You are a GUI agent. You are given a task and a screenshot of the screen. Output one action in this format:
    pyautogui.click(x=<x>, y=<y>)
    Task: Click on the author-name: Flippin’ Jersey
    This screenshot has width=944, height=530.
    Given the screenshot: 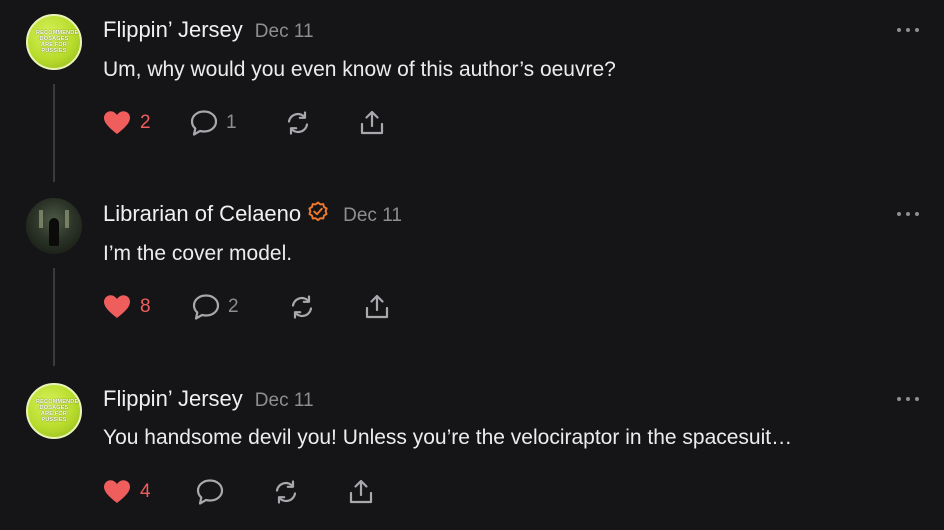 What is the action you would take?
    pyautogui.click(x=173, y=398)
    